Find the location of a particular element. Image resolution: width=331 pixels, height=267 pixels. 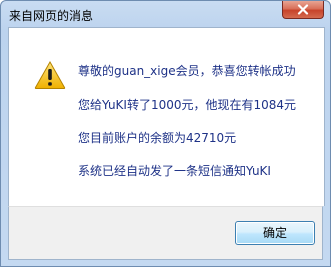

message-line-1: 尊敬的guan_xige会员，恭喜您转帐成功 is located at coordinates (187, 71).